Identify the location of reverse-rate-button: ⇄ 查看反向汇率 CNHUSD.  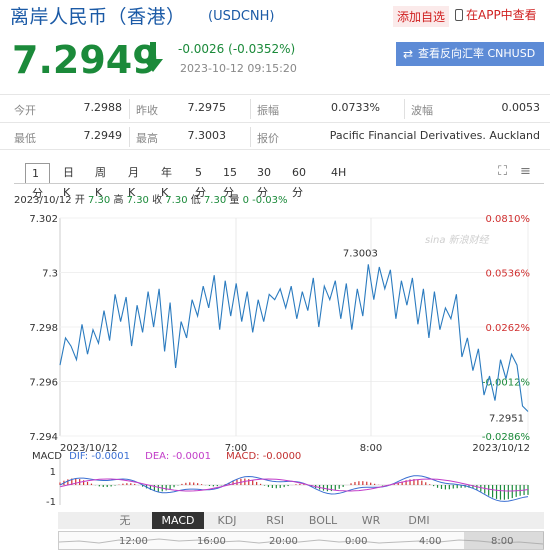
(470, 54).